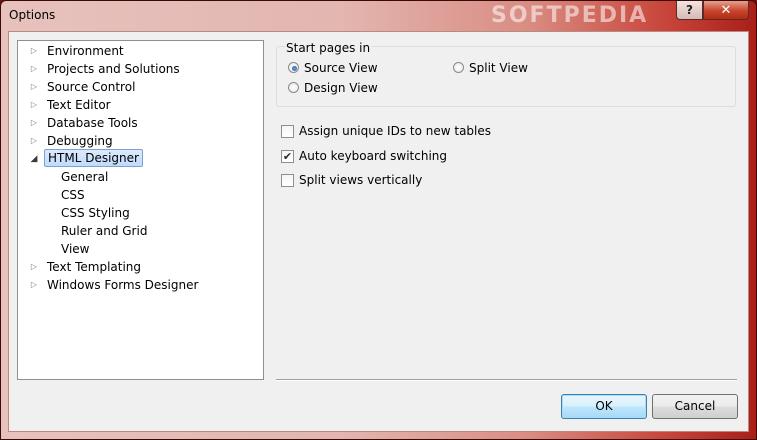 The image size is (757, 440). I want to click on checkbox-label: Assign unique IDs to new tables, so click(395, 131).